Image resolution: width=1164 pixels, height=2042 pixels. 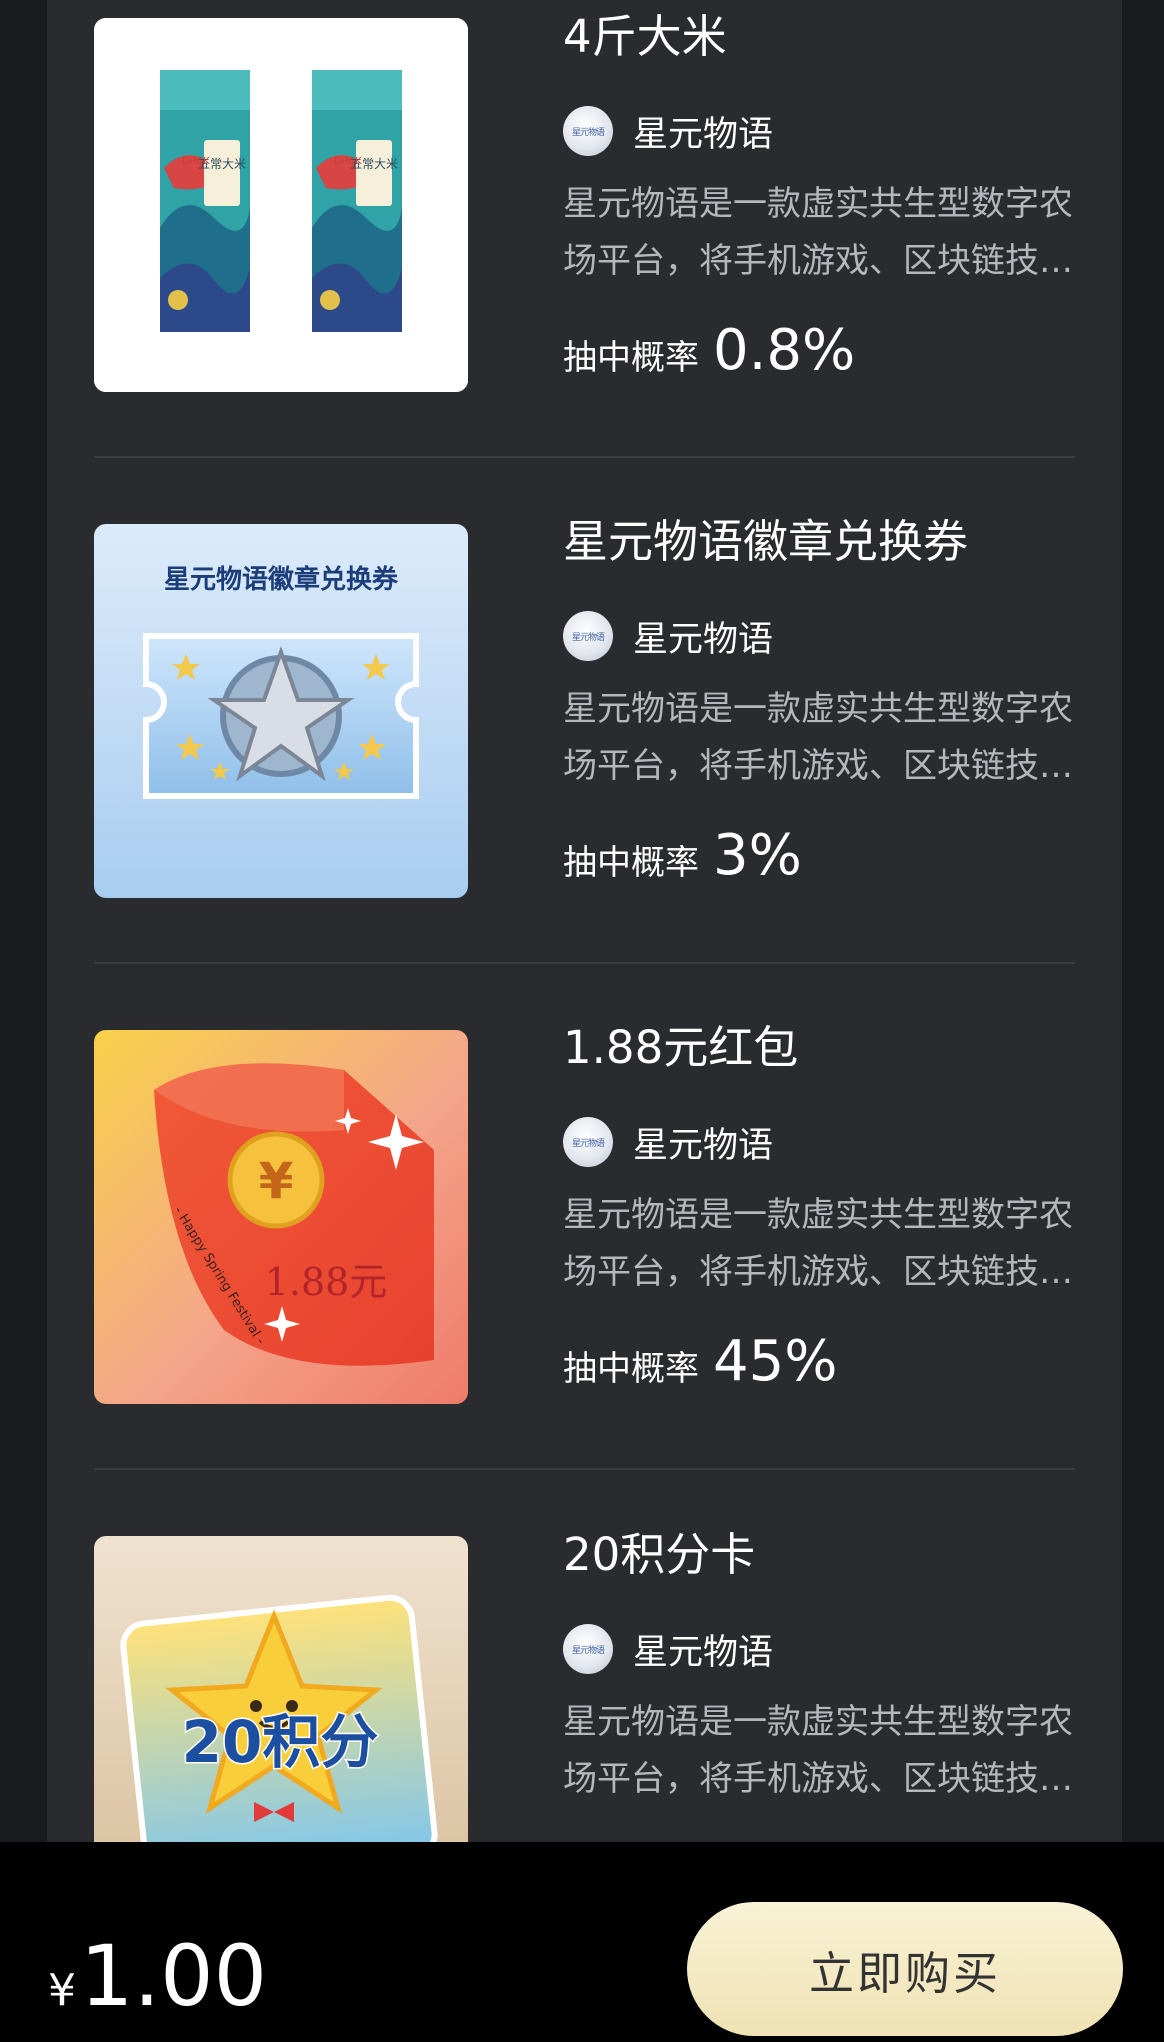 I want to click on currency-symbol: ¥, so click(x=62, y=1990).